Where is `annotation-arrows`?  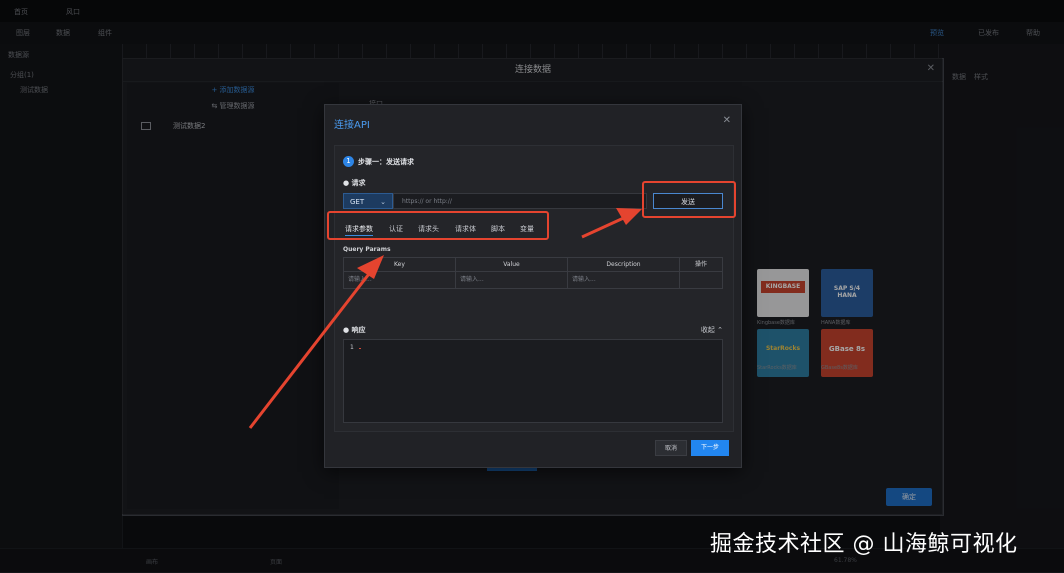
annotation-arrows is located at coordinates (445, 318).